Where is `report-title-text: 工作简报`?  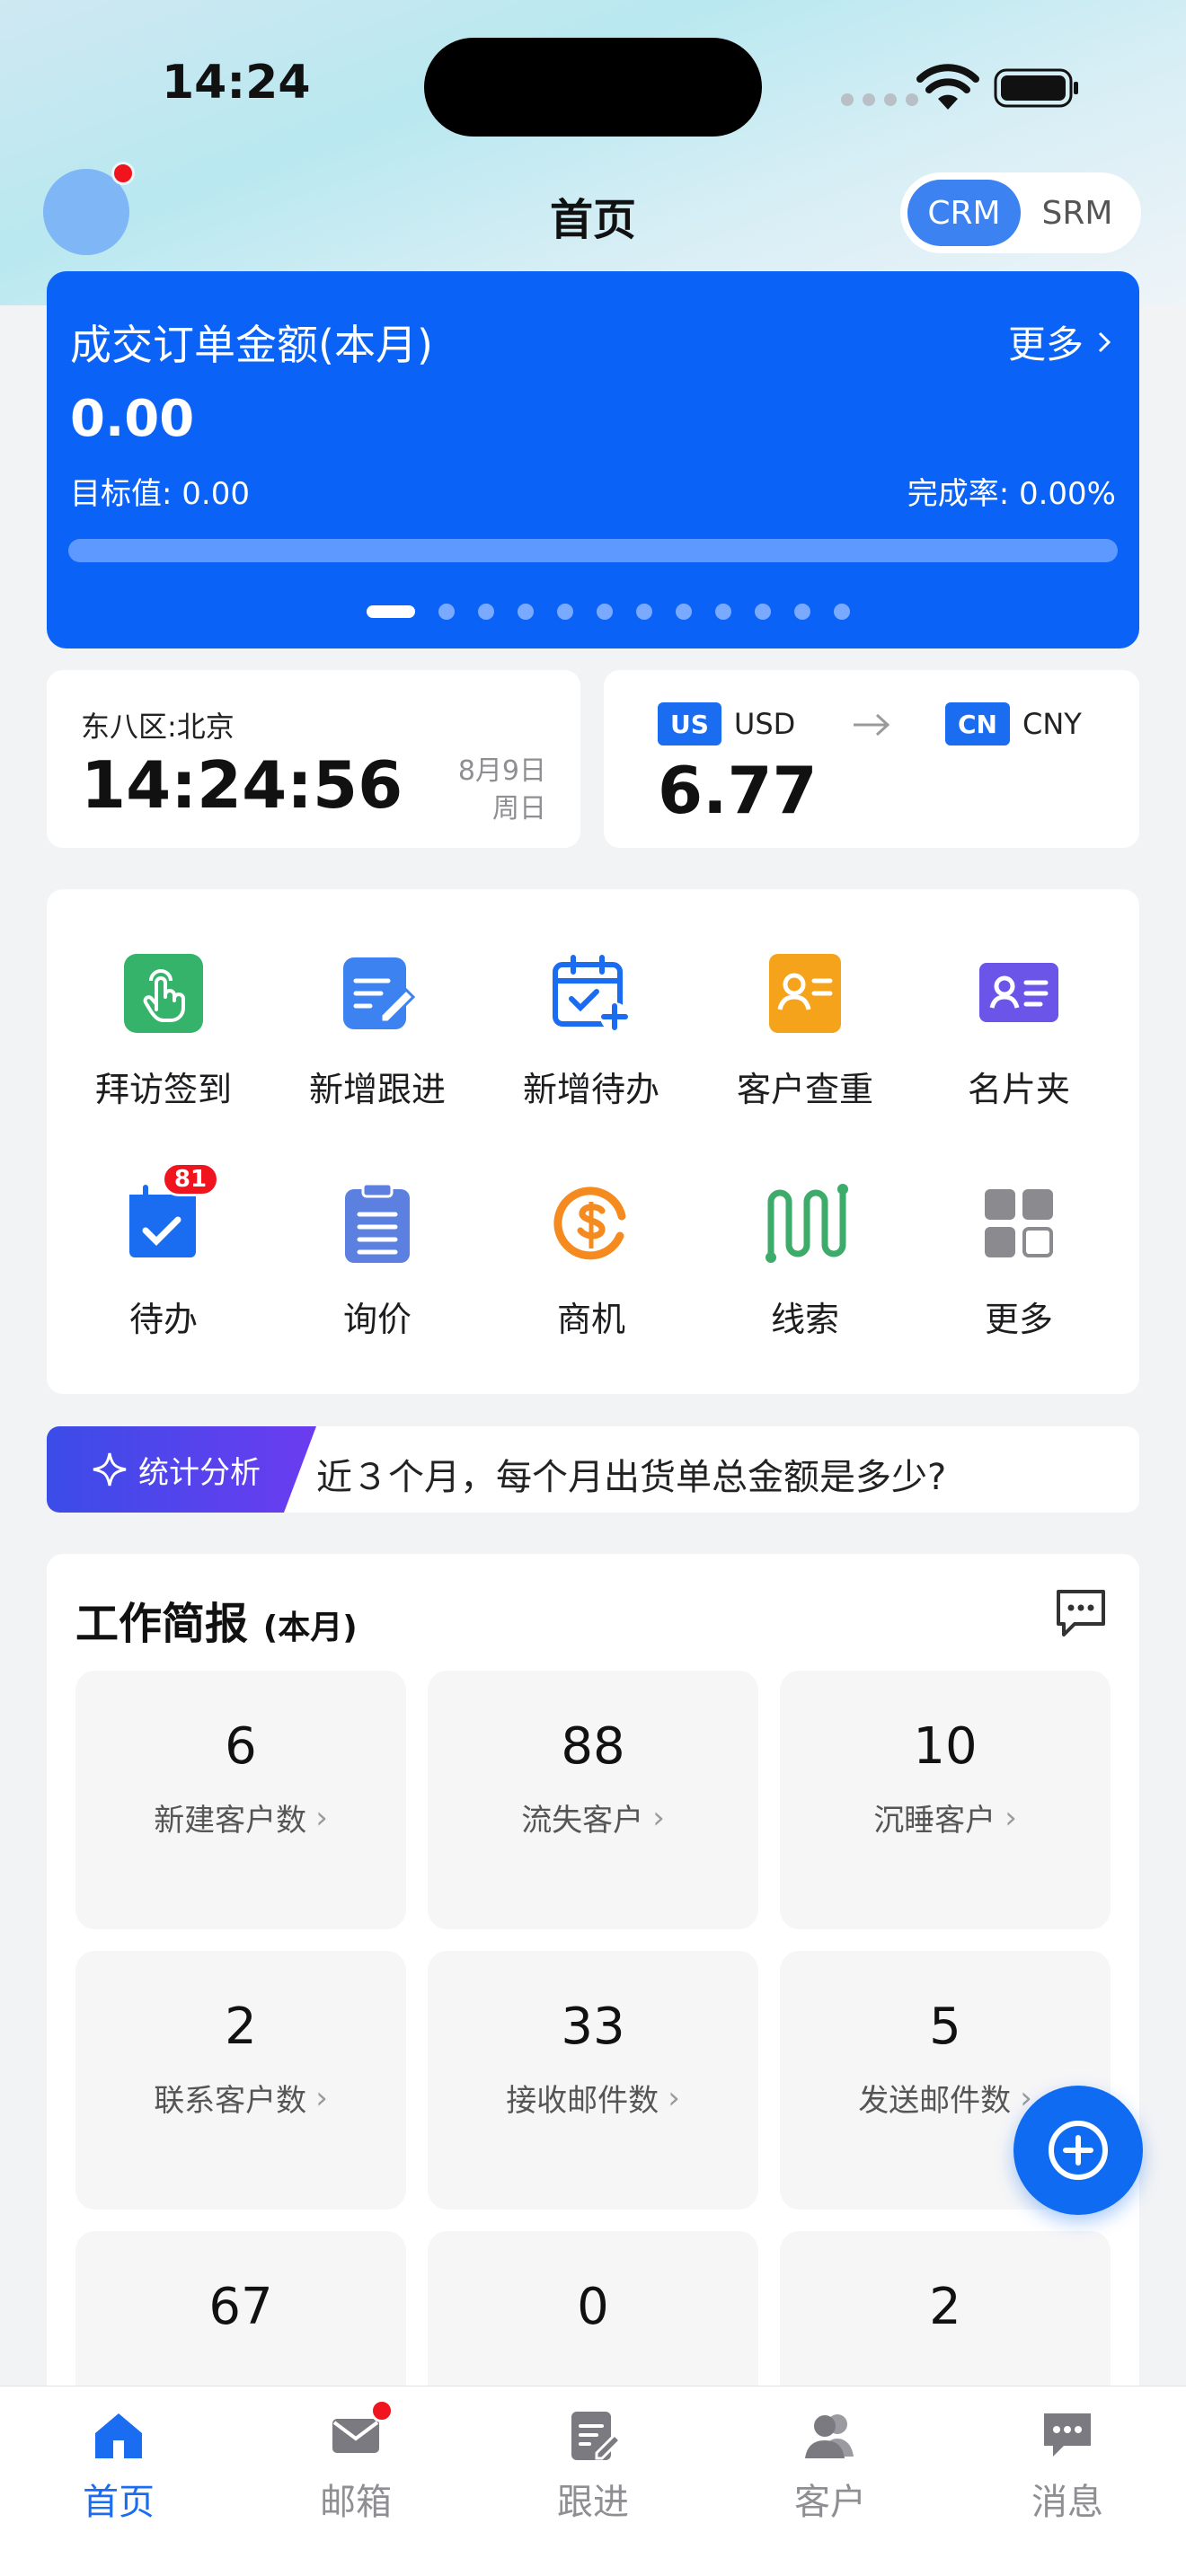
report-title-text: 工作简报 is located at coordinates (162, 1624).